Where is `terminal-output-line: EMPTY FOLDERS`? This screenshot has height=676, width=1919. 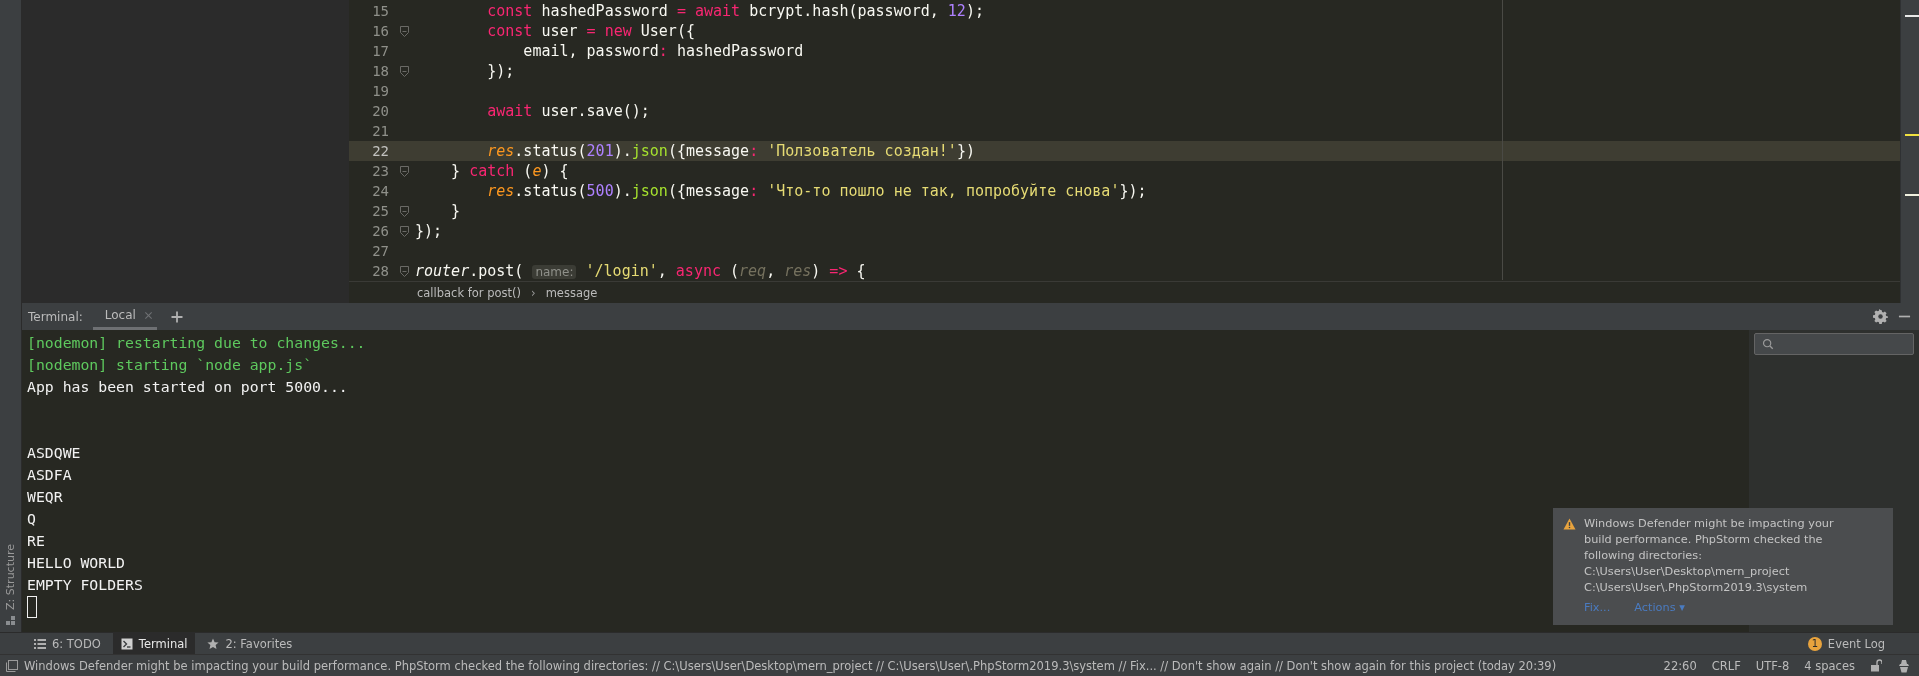
terminal-output-line: EMPTY FOLDERS is located at coordinates (85, 585).